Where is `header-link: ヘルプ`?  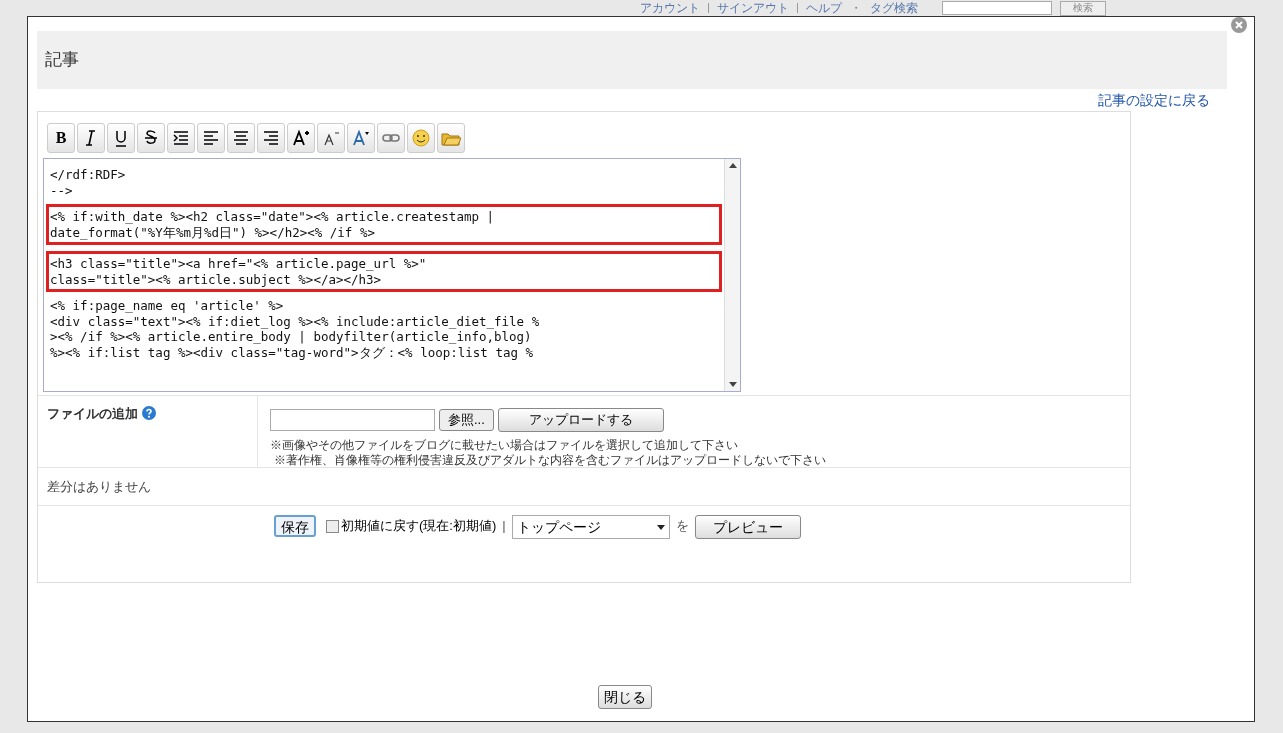
header-link: ヘルプ is located at coordinates (824, 8).